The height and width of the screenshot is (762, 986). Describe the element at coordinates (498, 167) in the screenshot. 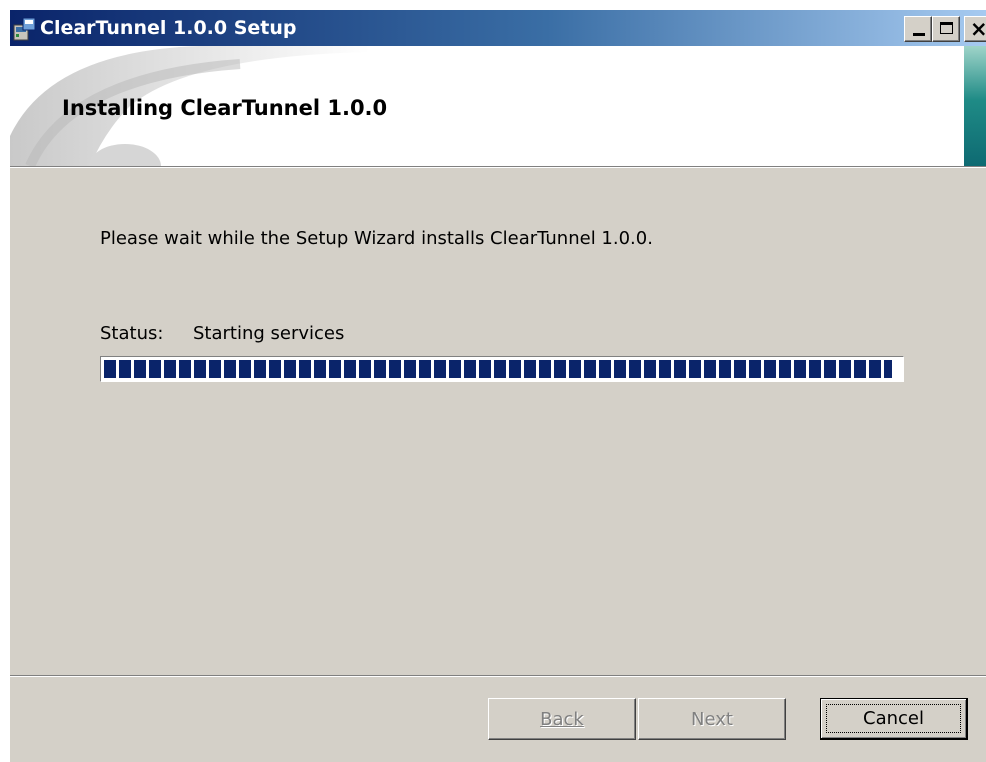

I see `header-divider` at that location.